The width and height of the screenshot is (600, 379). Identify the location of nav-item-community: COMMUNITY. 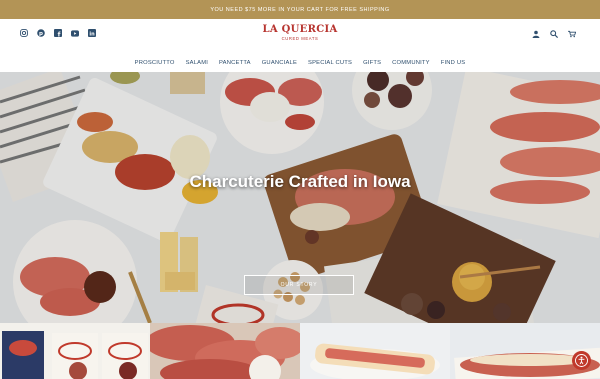
(411, 63).